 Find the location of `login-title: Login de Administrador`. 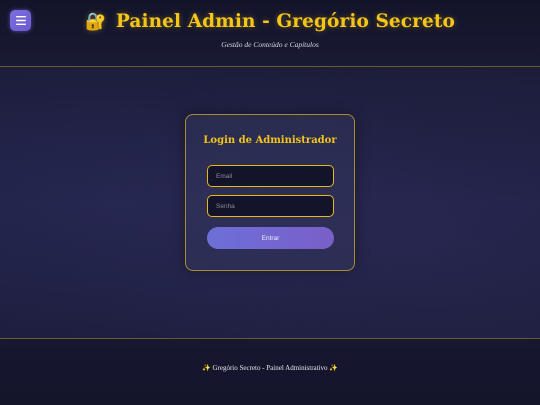

login-title: Login de Administrador is located at coordinates (270, 140).